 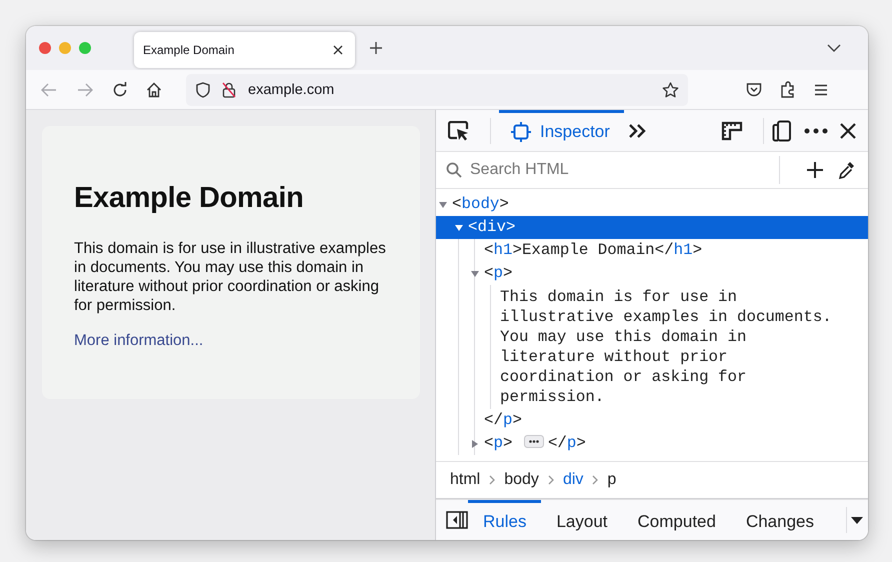 I want to click on page-heading: Example Domain, so click(x=189, y=198).